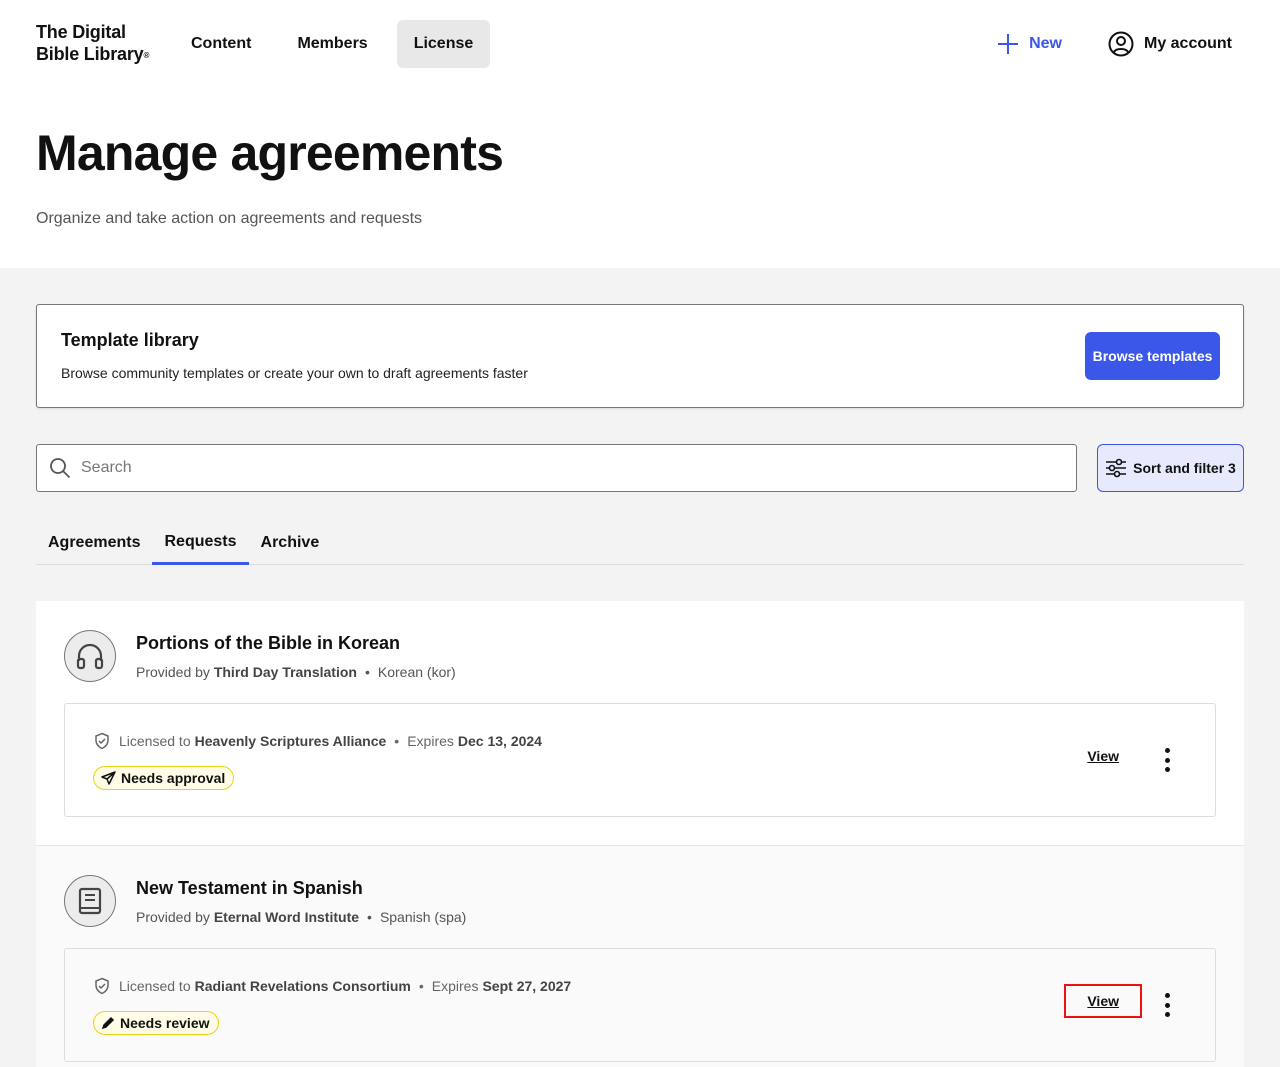 The width and height of the screenshot is (1280, 1067). Describe the element at coordinates (416, 671) in the screenshot. I see `language: Korean (kor)` at that location.